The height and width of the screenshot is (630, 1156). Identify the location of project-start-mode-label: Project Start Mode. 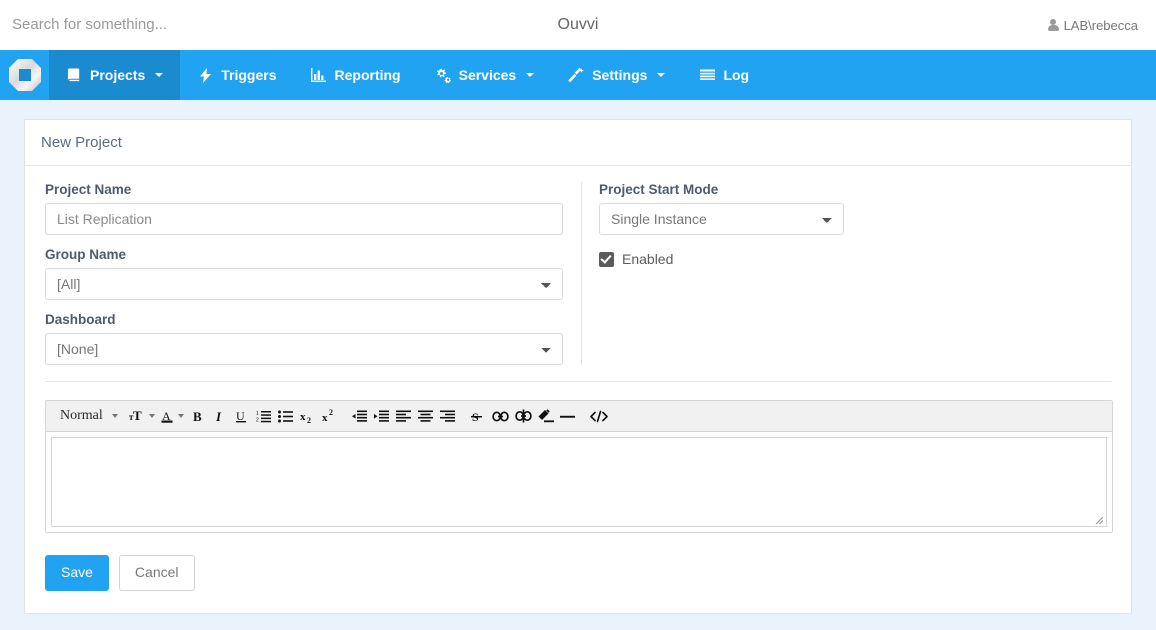
(659, 189).